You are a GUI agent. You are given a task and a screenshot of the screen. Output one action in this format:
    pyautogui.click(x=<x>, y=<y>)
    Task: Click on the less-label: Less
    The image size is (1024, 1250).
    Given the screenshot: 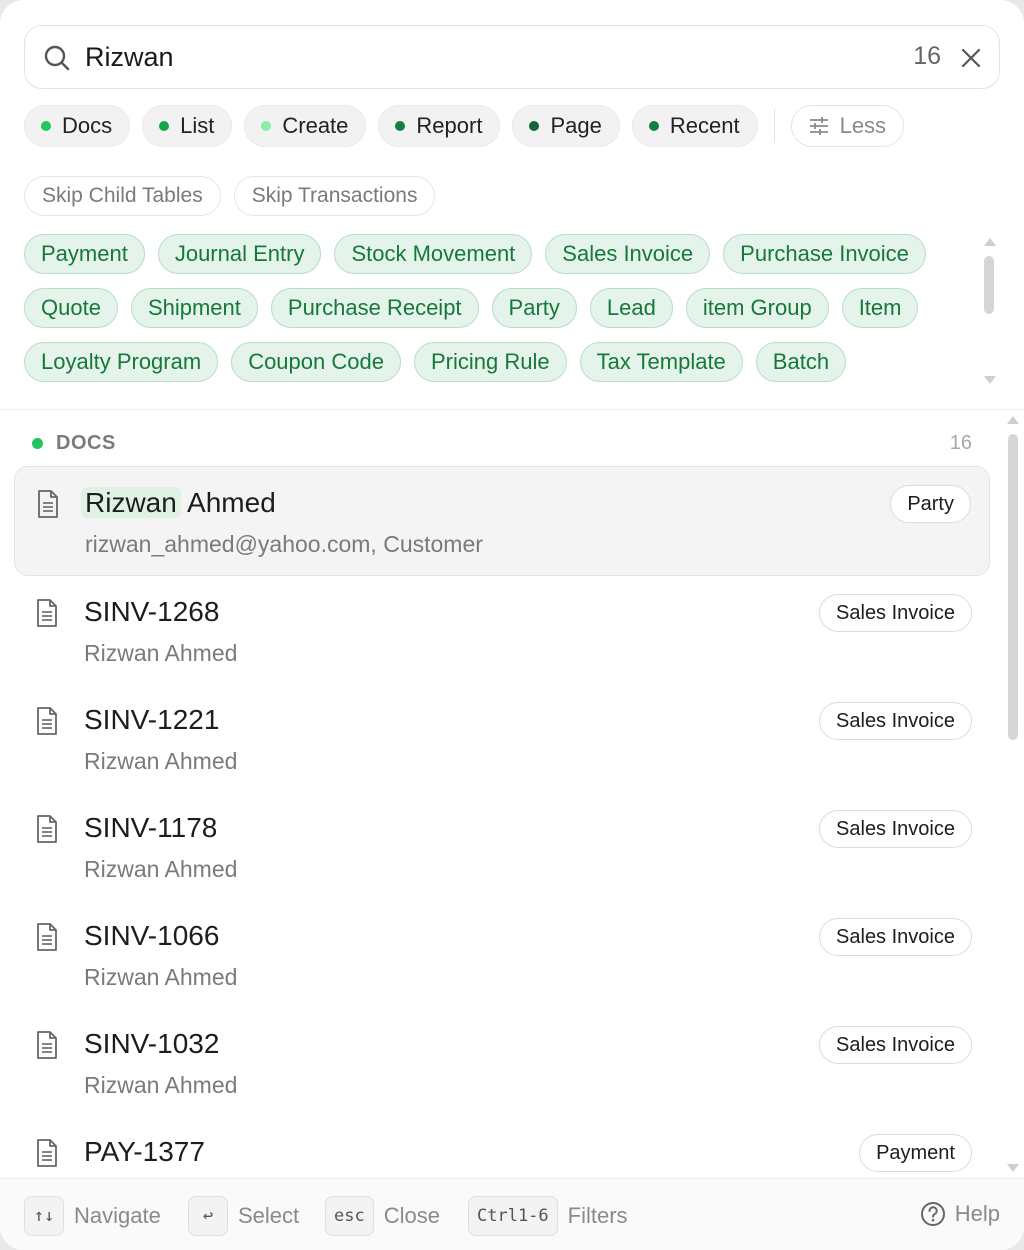 What is the action you would take?
    pyautogui.click(x=863, y=125)
    